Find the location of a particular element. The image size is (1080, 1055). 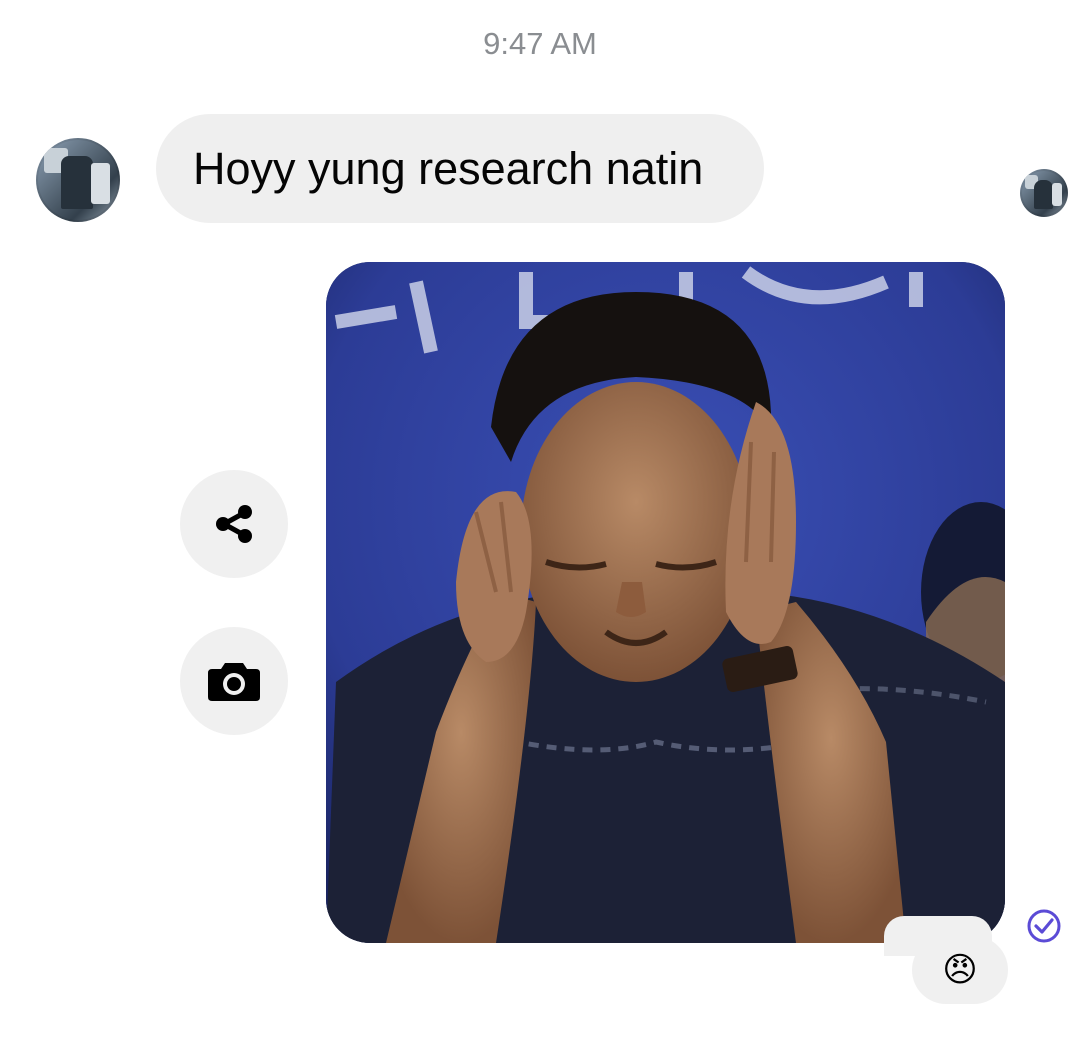

incoming-message-bubble: Hoyy yung research natin is located at coordinates (460, 168).